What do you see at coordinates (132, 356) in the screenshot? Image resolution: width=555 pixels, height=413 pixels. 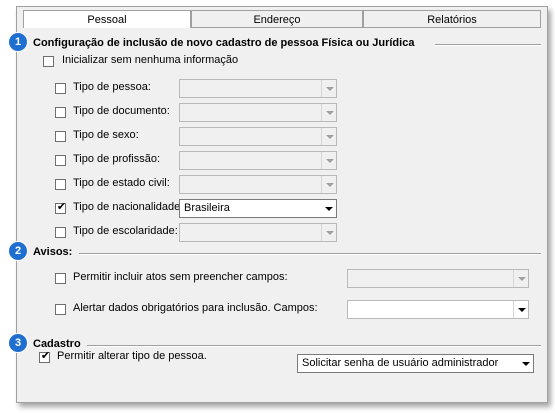 I see `allow-change-person-type-label: Permitir alterar tipo de pessoa.` at bounding box center [132, 356].